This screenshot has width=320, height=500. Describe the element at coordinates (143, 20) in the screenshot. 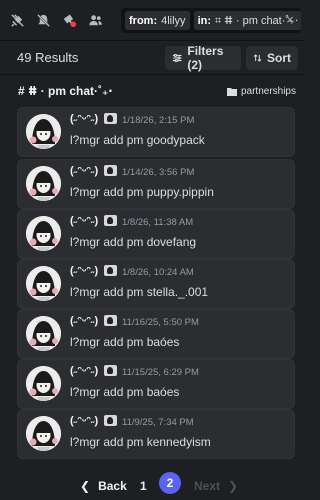

I see `filter-chip-from-key: from:` at that location.